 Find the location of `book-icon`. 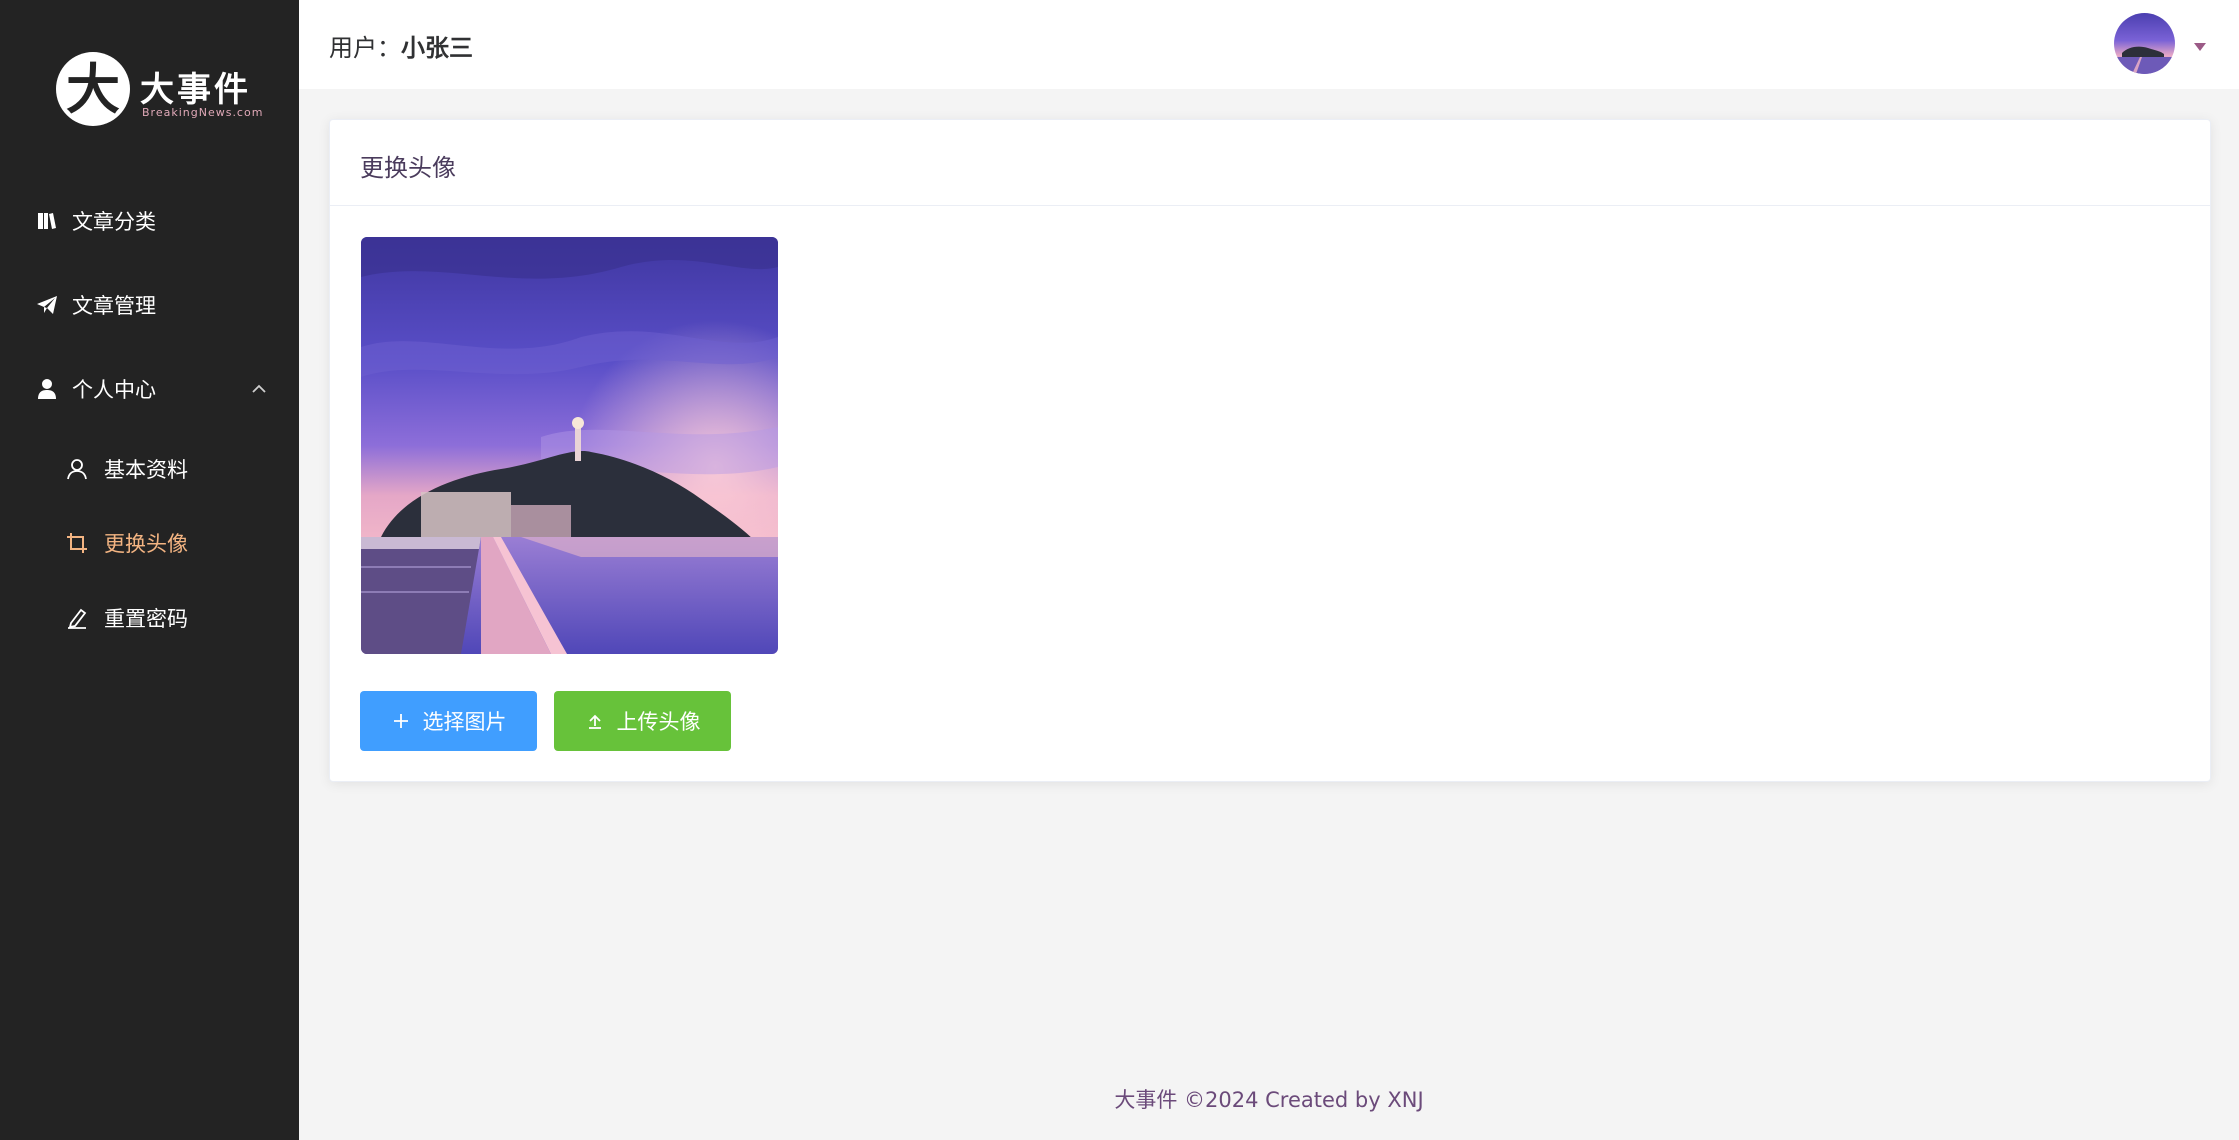

book-icon is located at coordinates (47, 221).